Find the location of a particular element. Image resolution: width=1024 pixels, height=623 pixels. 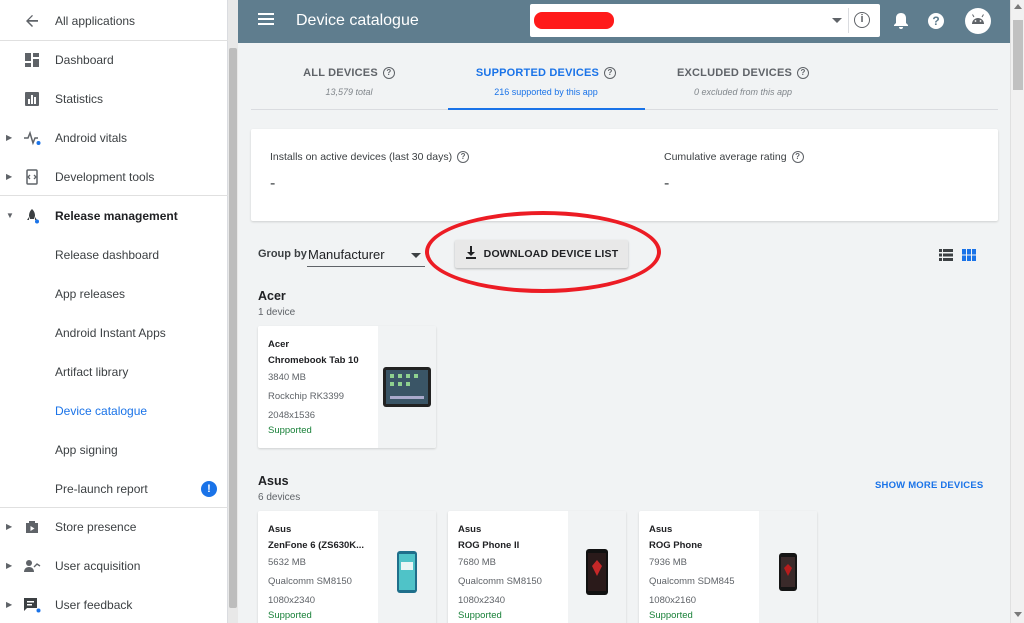

device-soc: Rockchip RK3399 is located at coordinates (306, 396).